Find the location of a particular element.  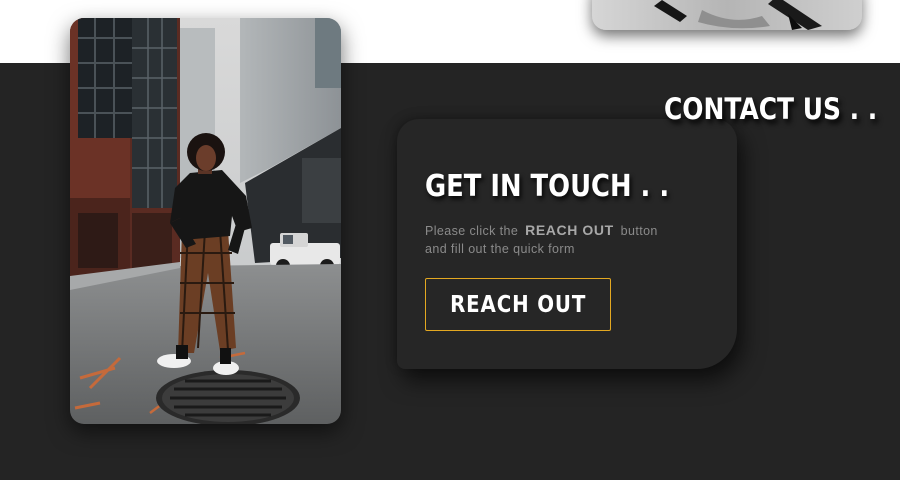

top-photo-card is located at coordinates (727, 15).